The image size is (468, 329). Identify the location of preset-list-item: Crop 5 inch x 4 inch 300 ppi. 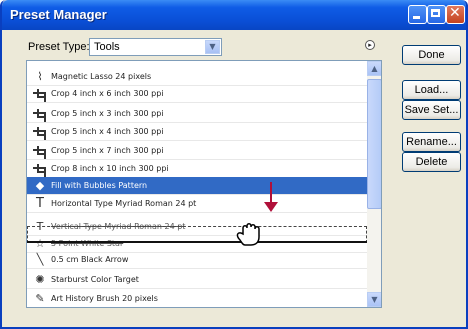
(197, 132).